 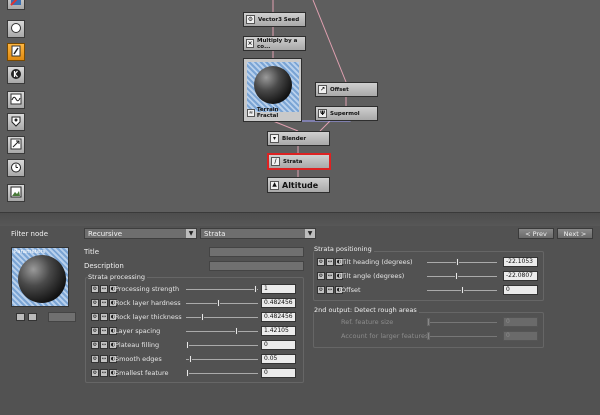 I want to click on param-value-field: -22.1053, so click(x=520, y=262).